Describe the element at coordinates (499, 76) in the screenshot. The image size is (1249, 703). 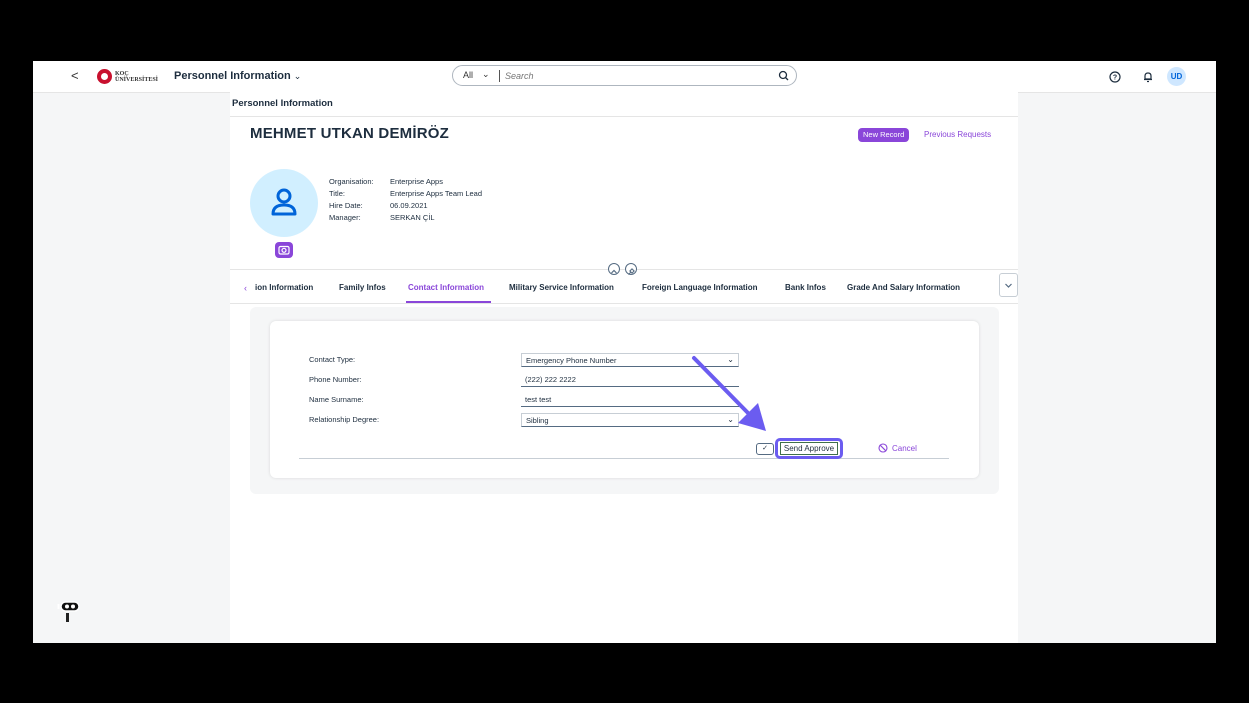
I see `search-separator` at that location.